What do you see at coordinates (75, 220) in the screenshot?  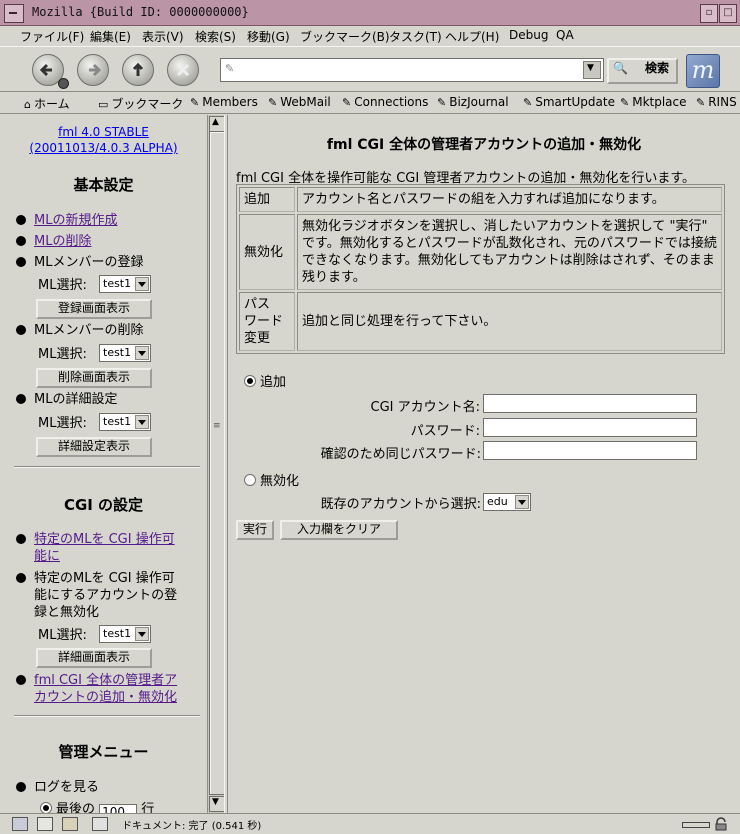 I see `ml-new-link: MLの新規作成` at bounding box center [75, 220].